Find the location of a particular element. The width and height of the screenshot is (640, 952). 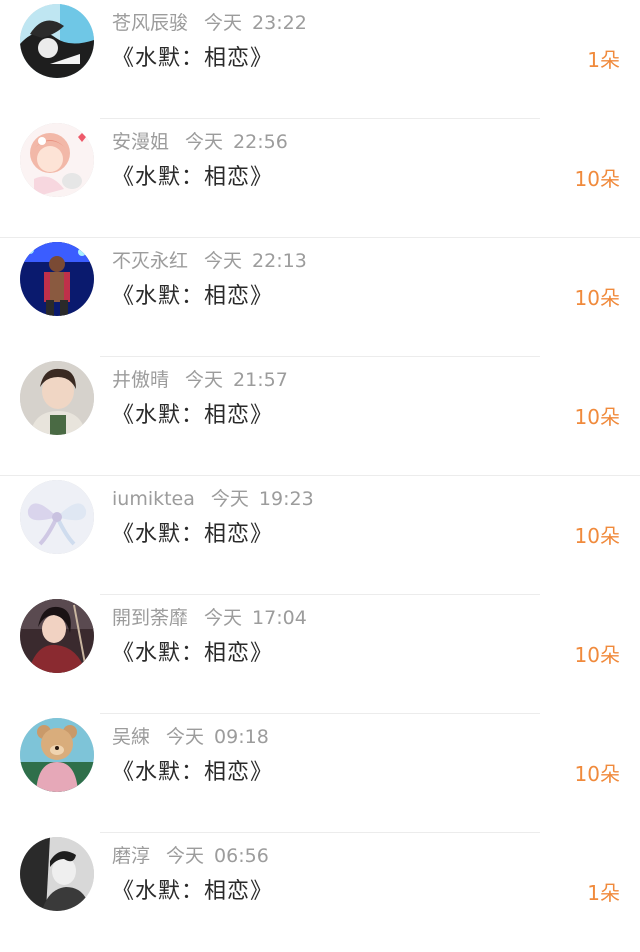

entry-time: 19:23 is located at coordinates (286, 499).